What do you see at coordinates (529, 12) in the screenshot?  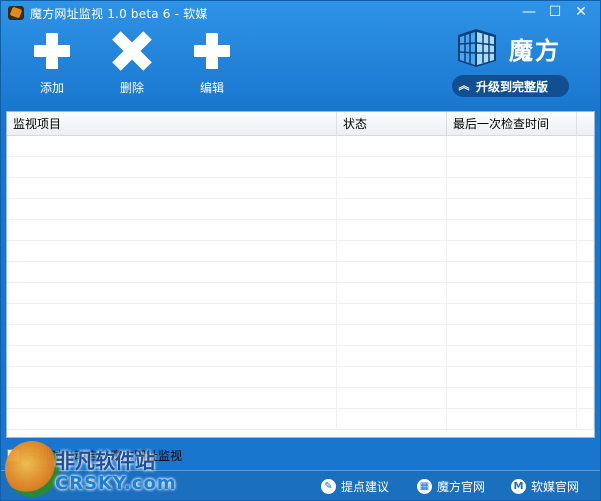 I see `minimize-button: —` at bounding box center [529, 12].